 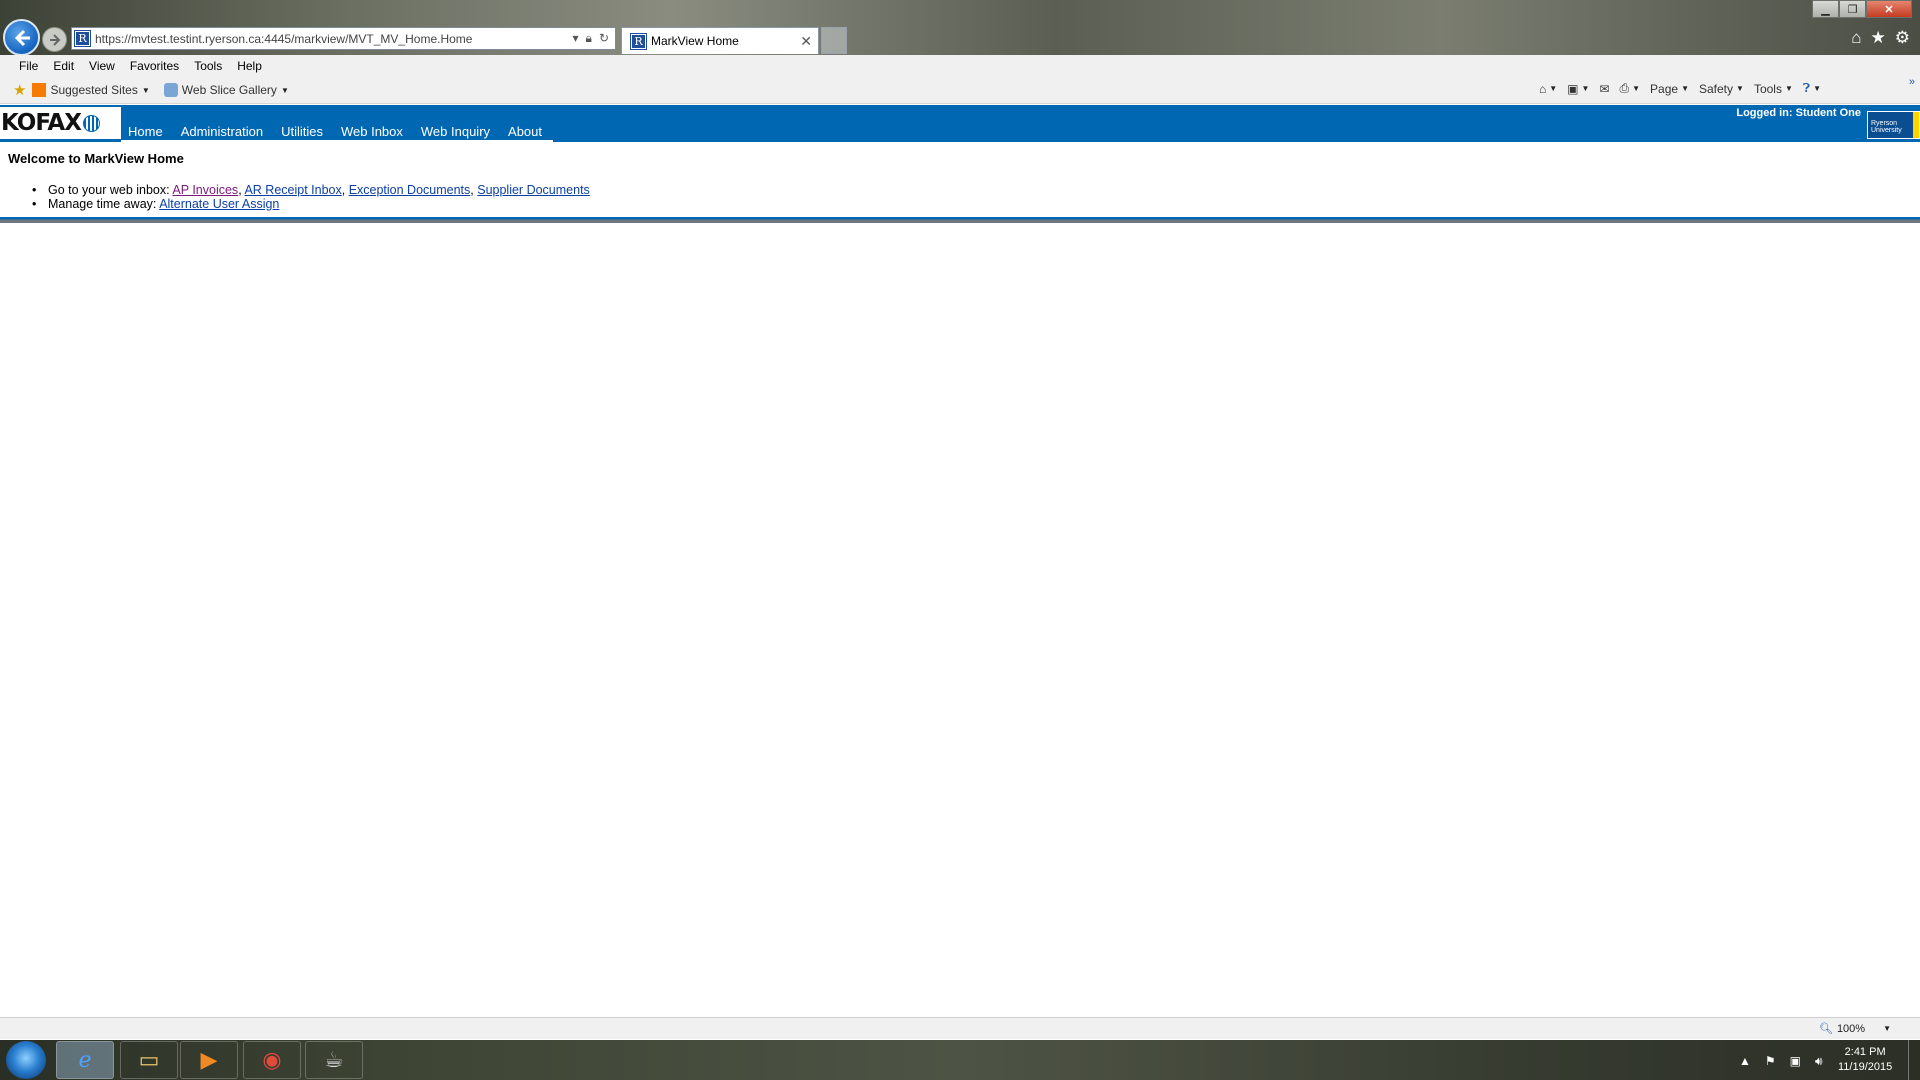 I want to click on start-button, so click(x=26, y=1060).